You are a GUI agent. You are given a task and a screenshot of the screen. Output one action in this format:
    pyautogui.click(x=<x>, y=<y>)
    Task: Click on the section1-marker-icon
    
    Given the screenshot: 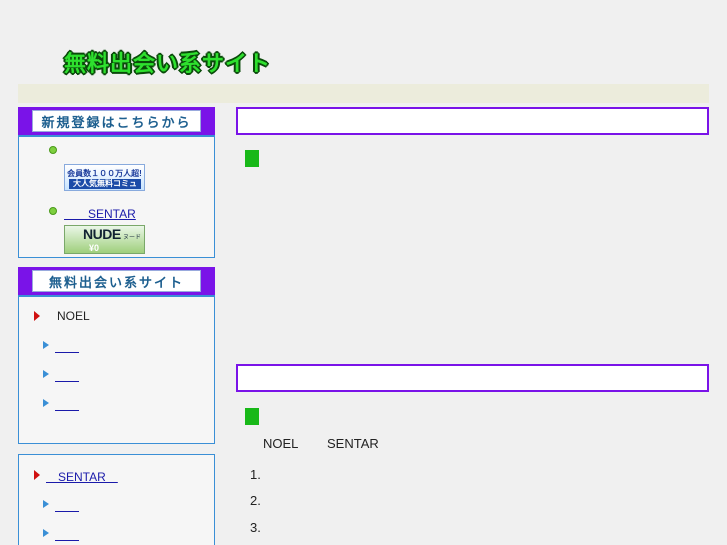 What is the action you would take?
    pyautogui.click(x=252, y=158)
    